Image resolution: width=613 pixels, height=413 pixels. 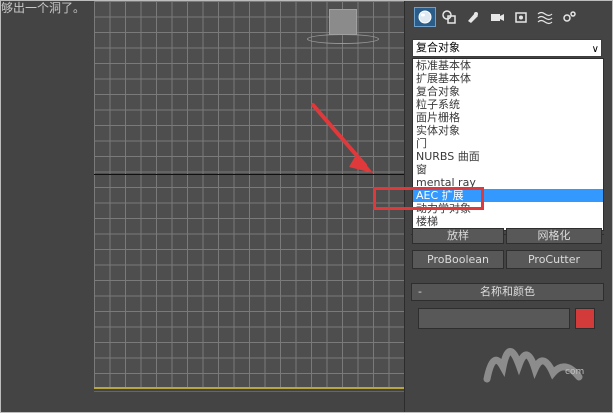 What do you see at coordinates (508, 130) in the screenshot?
I see `dropdown-option: 实体对象` at bounding box center [508, 130].